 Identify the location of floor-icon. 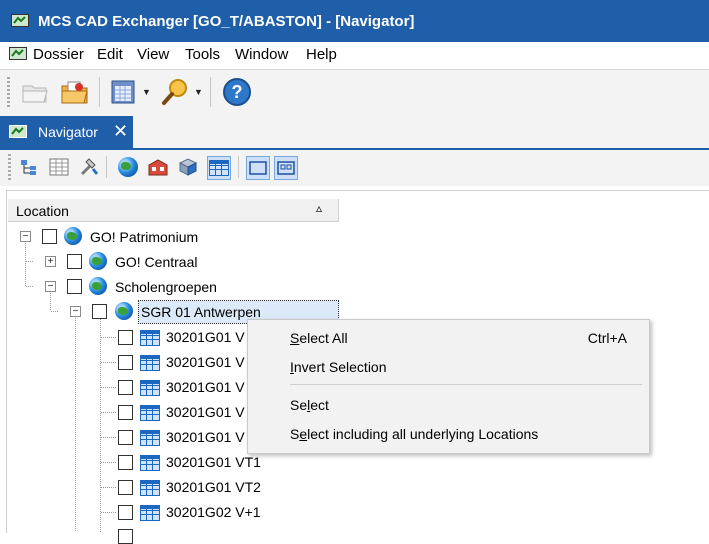
(188, 167).